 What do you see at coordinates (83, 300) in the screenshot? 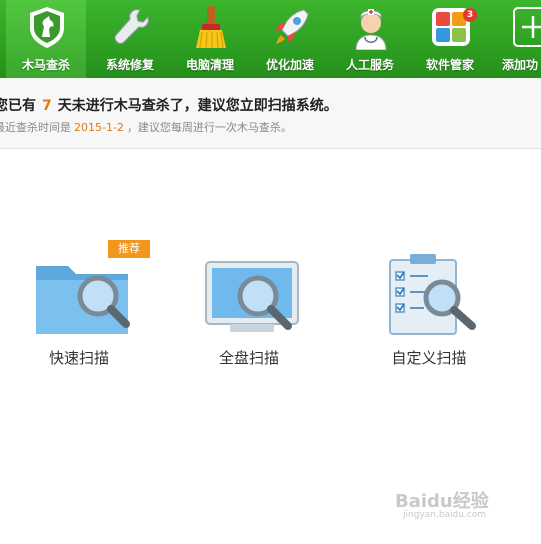
I see `folder-magnifier-icon` at bounding box center [83, 300].